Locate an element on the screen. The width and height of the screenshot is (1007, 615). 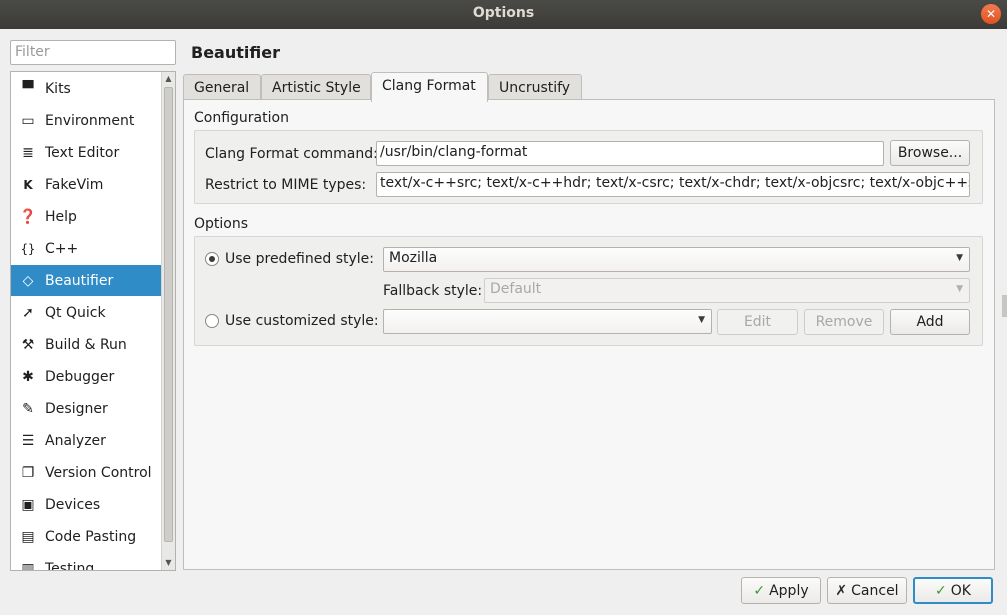
ok-label: OK is located at coordinates (960, 590).